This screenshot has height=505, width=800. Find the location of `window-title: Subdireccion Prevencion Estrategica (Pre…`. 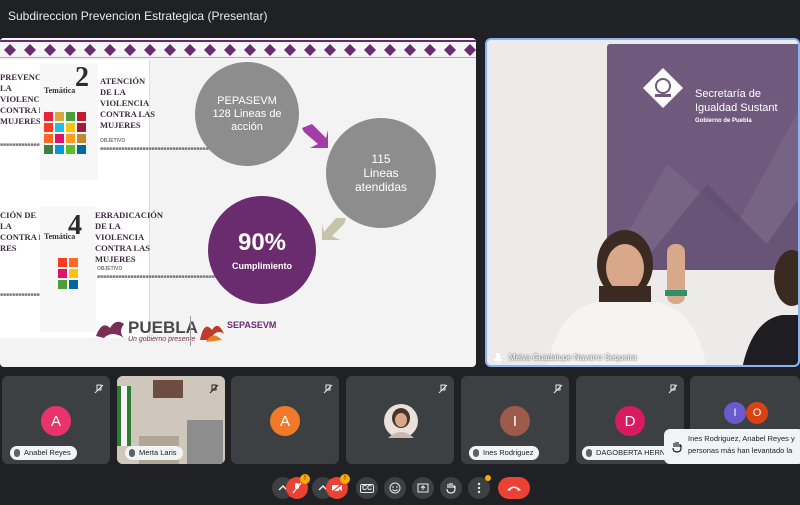

window-title: Subdireccion Prevencion Estrategica (Pre… is located at coordinates (138, 16).